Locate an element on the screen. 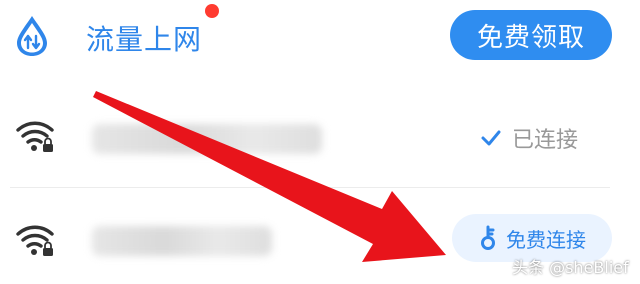 This screenshot has width=640, height=284. connected-status: 已连接 is located at coordinates (529, 138).